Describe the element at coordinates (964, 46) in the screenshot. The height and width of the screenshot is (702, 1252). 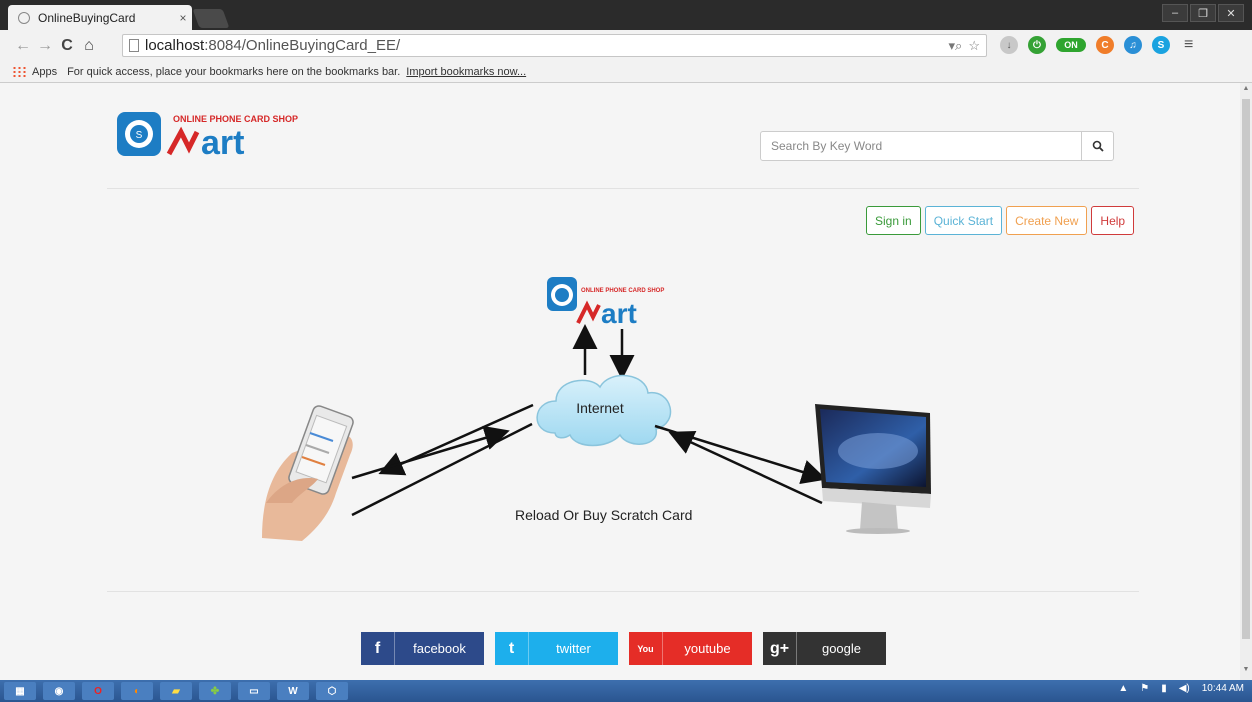
I see `omnibox-icons: ▾⌕ ☆` at that location.